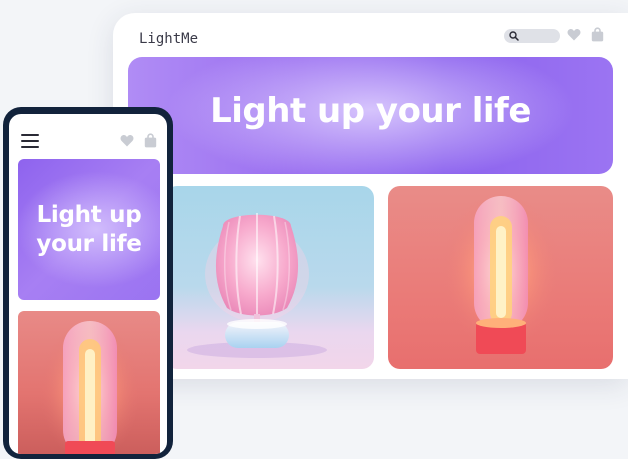 The width and height of the screenshot is (628, 459). Describe the element at coordinates (370, 111) in the screenshot. I see `hero-title: Light up your life` at that location.